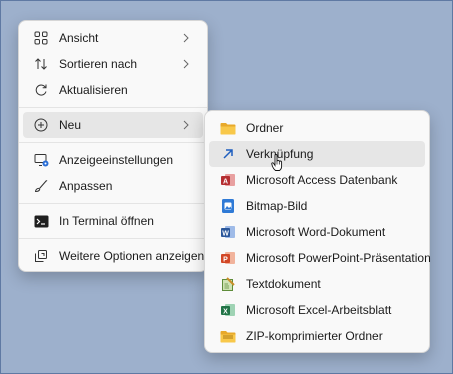 This screenshot has height=374, width=453. I want to click on hand-cursor-icon, so click(277, 163).